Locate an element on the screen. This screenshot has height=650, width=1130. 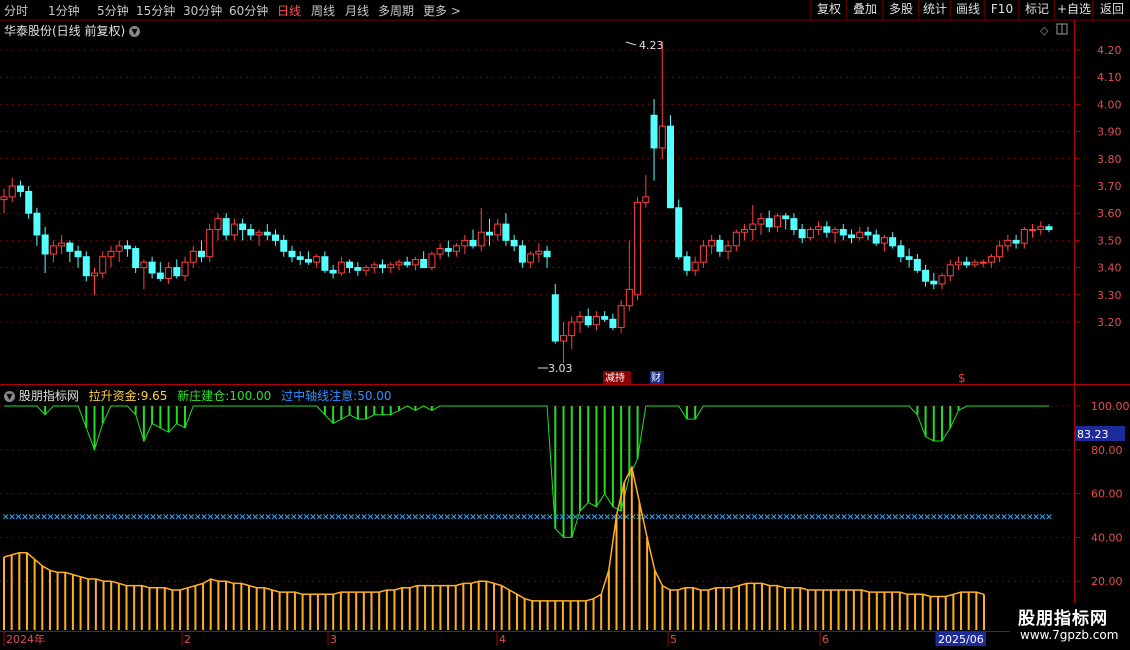
date-label: 2025/06 is located at coordinates (961, 639).